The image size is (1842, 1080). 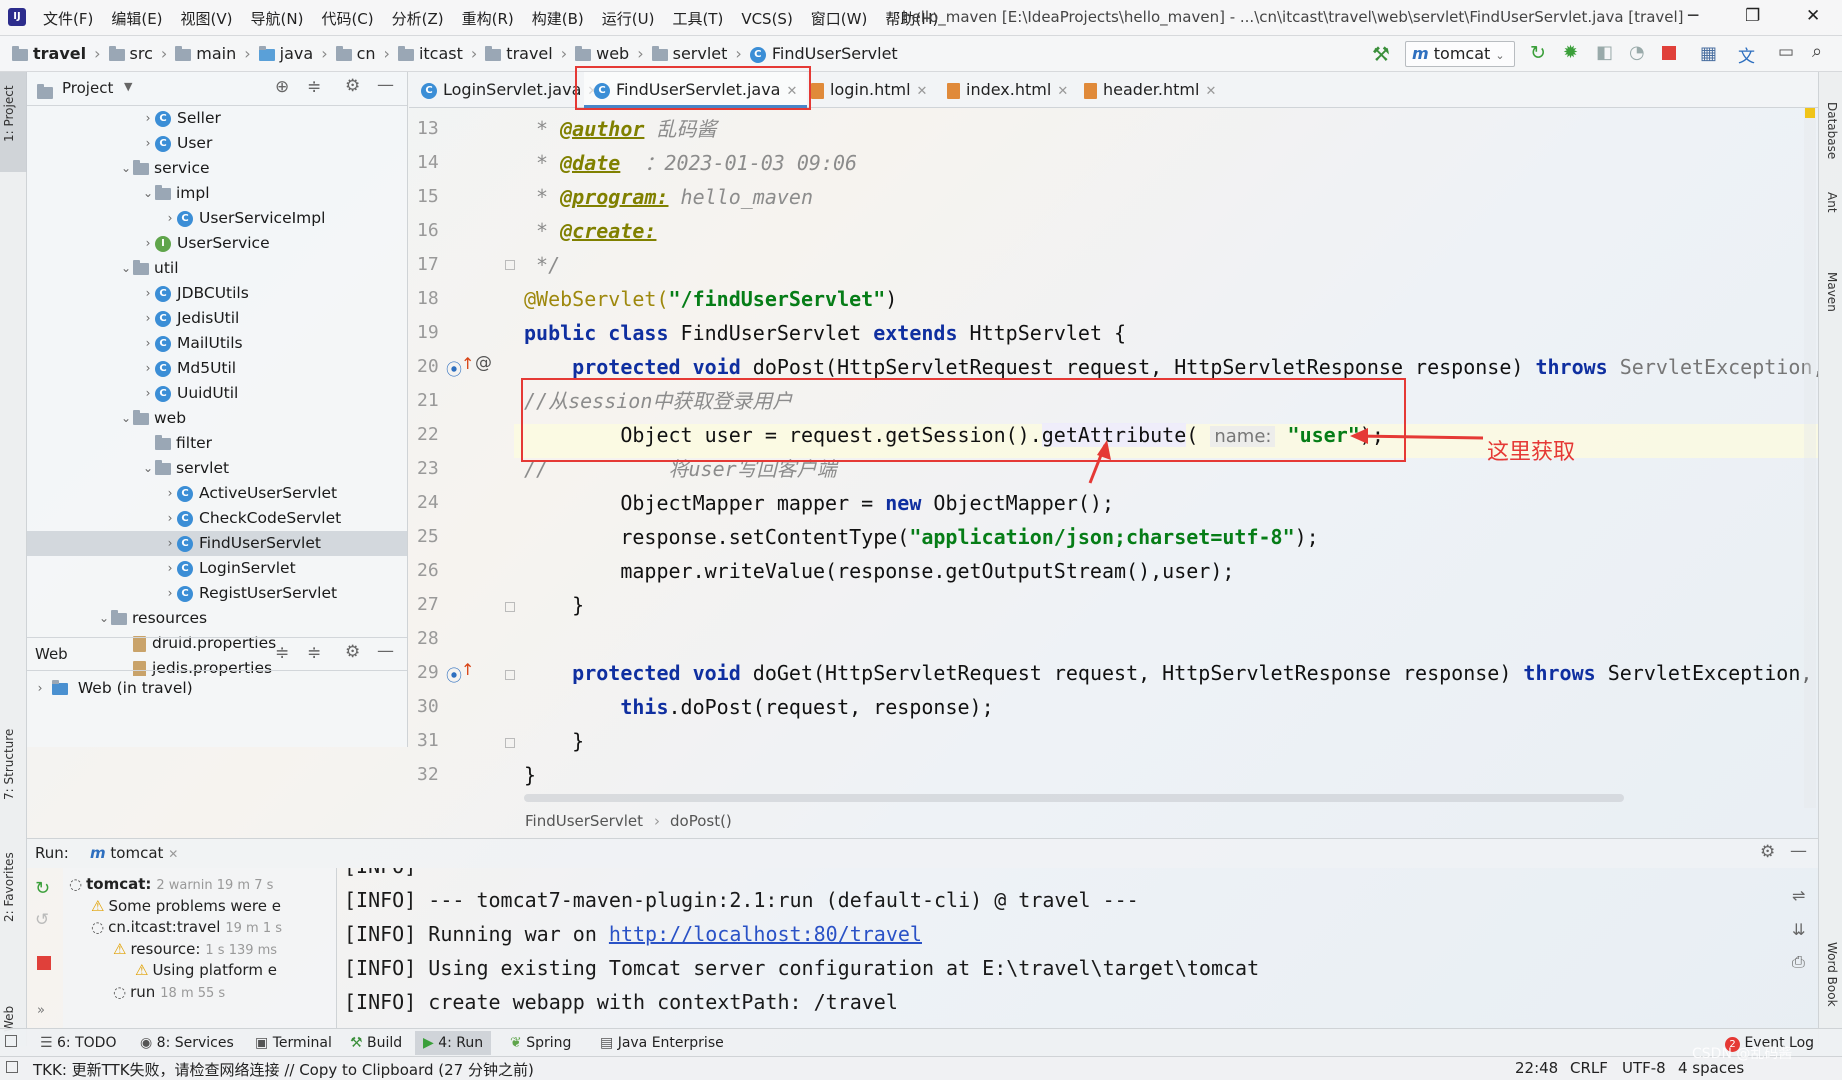 I want to click on breadcrumb-src: src ›, so click(x=137, y=53).